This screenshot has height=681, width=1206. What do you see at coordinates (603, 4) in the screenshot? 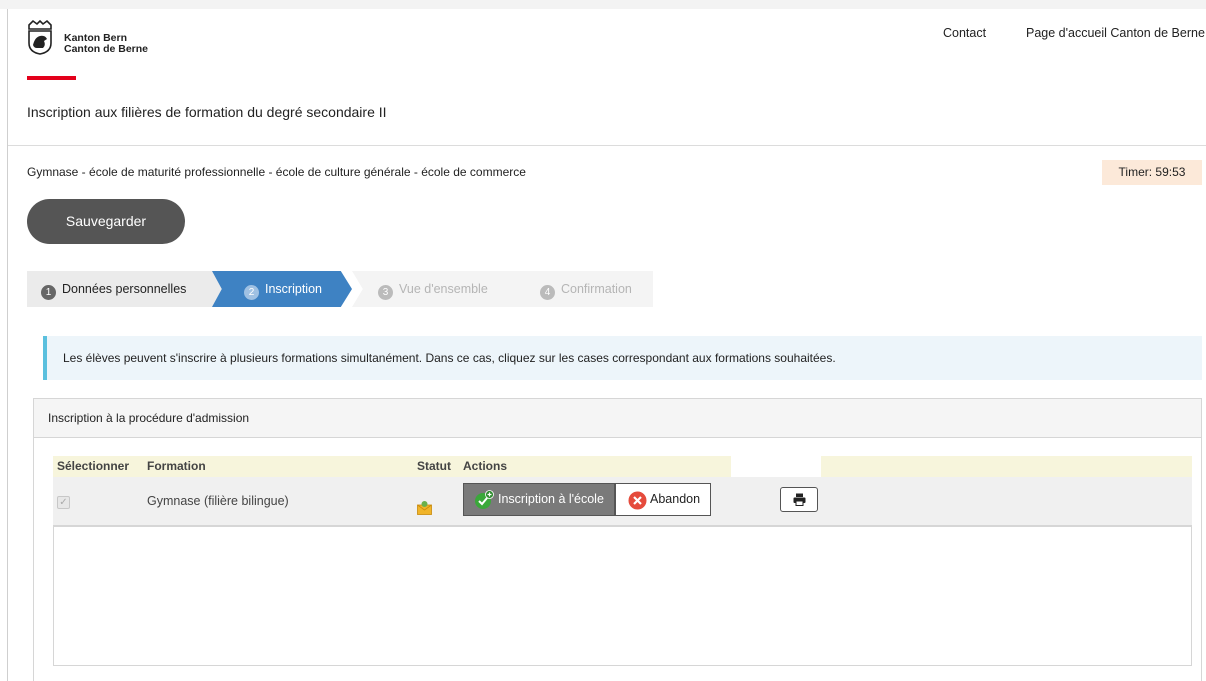
I see `top-border` at bounding box center [603, 4].